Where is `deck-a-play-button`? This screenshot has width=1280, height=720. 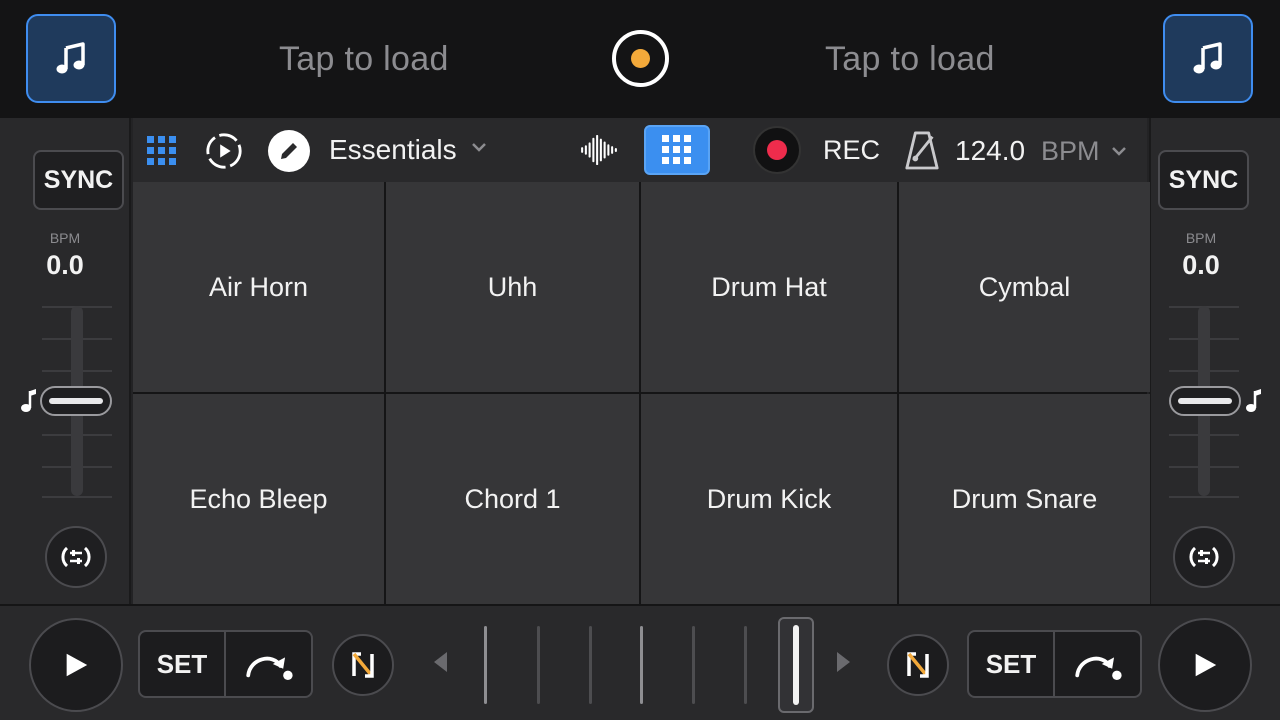 deck-a-play-button is located at coordinates (76, 665).